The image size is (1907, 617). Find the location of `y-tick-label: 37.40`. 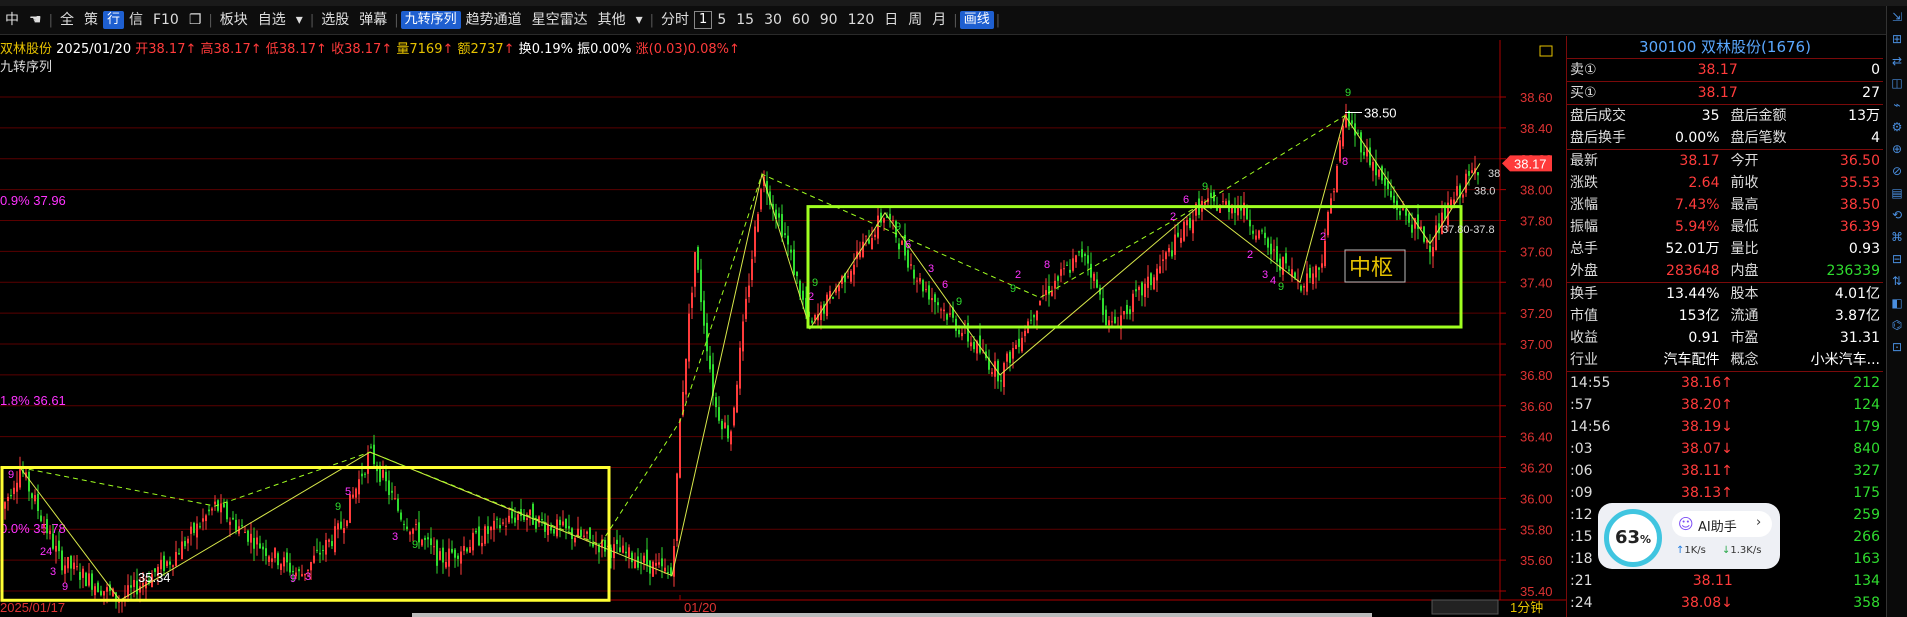

y-tick-label: 37.40 is located at coordinates (1536, 282).